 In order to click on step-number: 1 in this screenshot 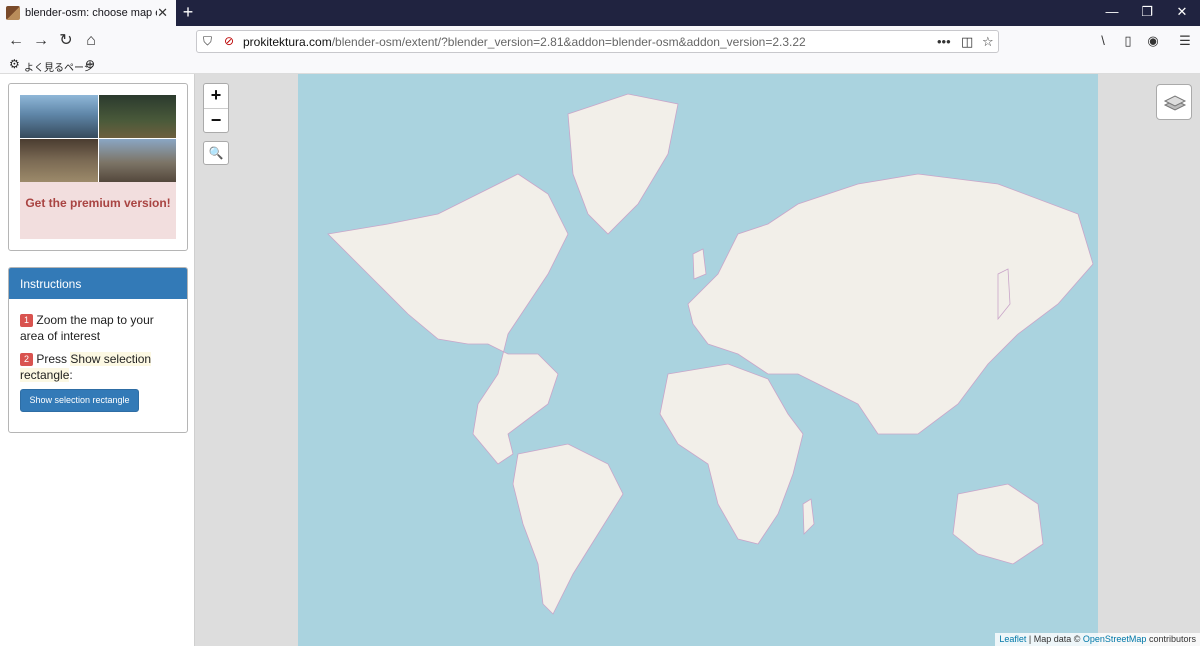, I will do `click(27, 320)`.